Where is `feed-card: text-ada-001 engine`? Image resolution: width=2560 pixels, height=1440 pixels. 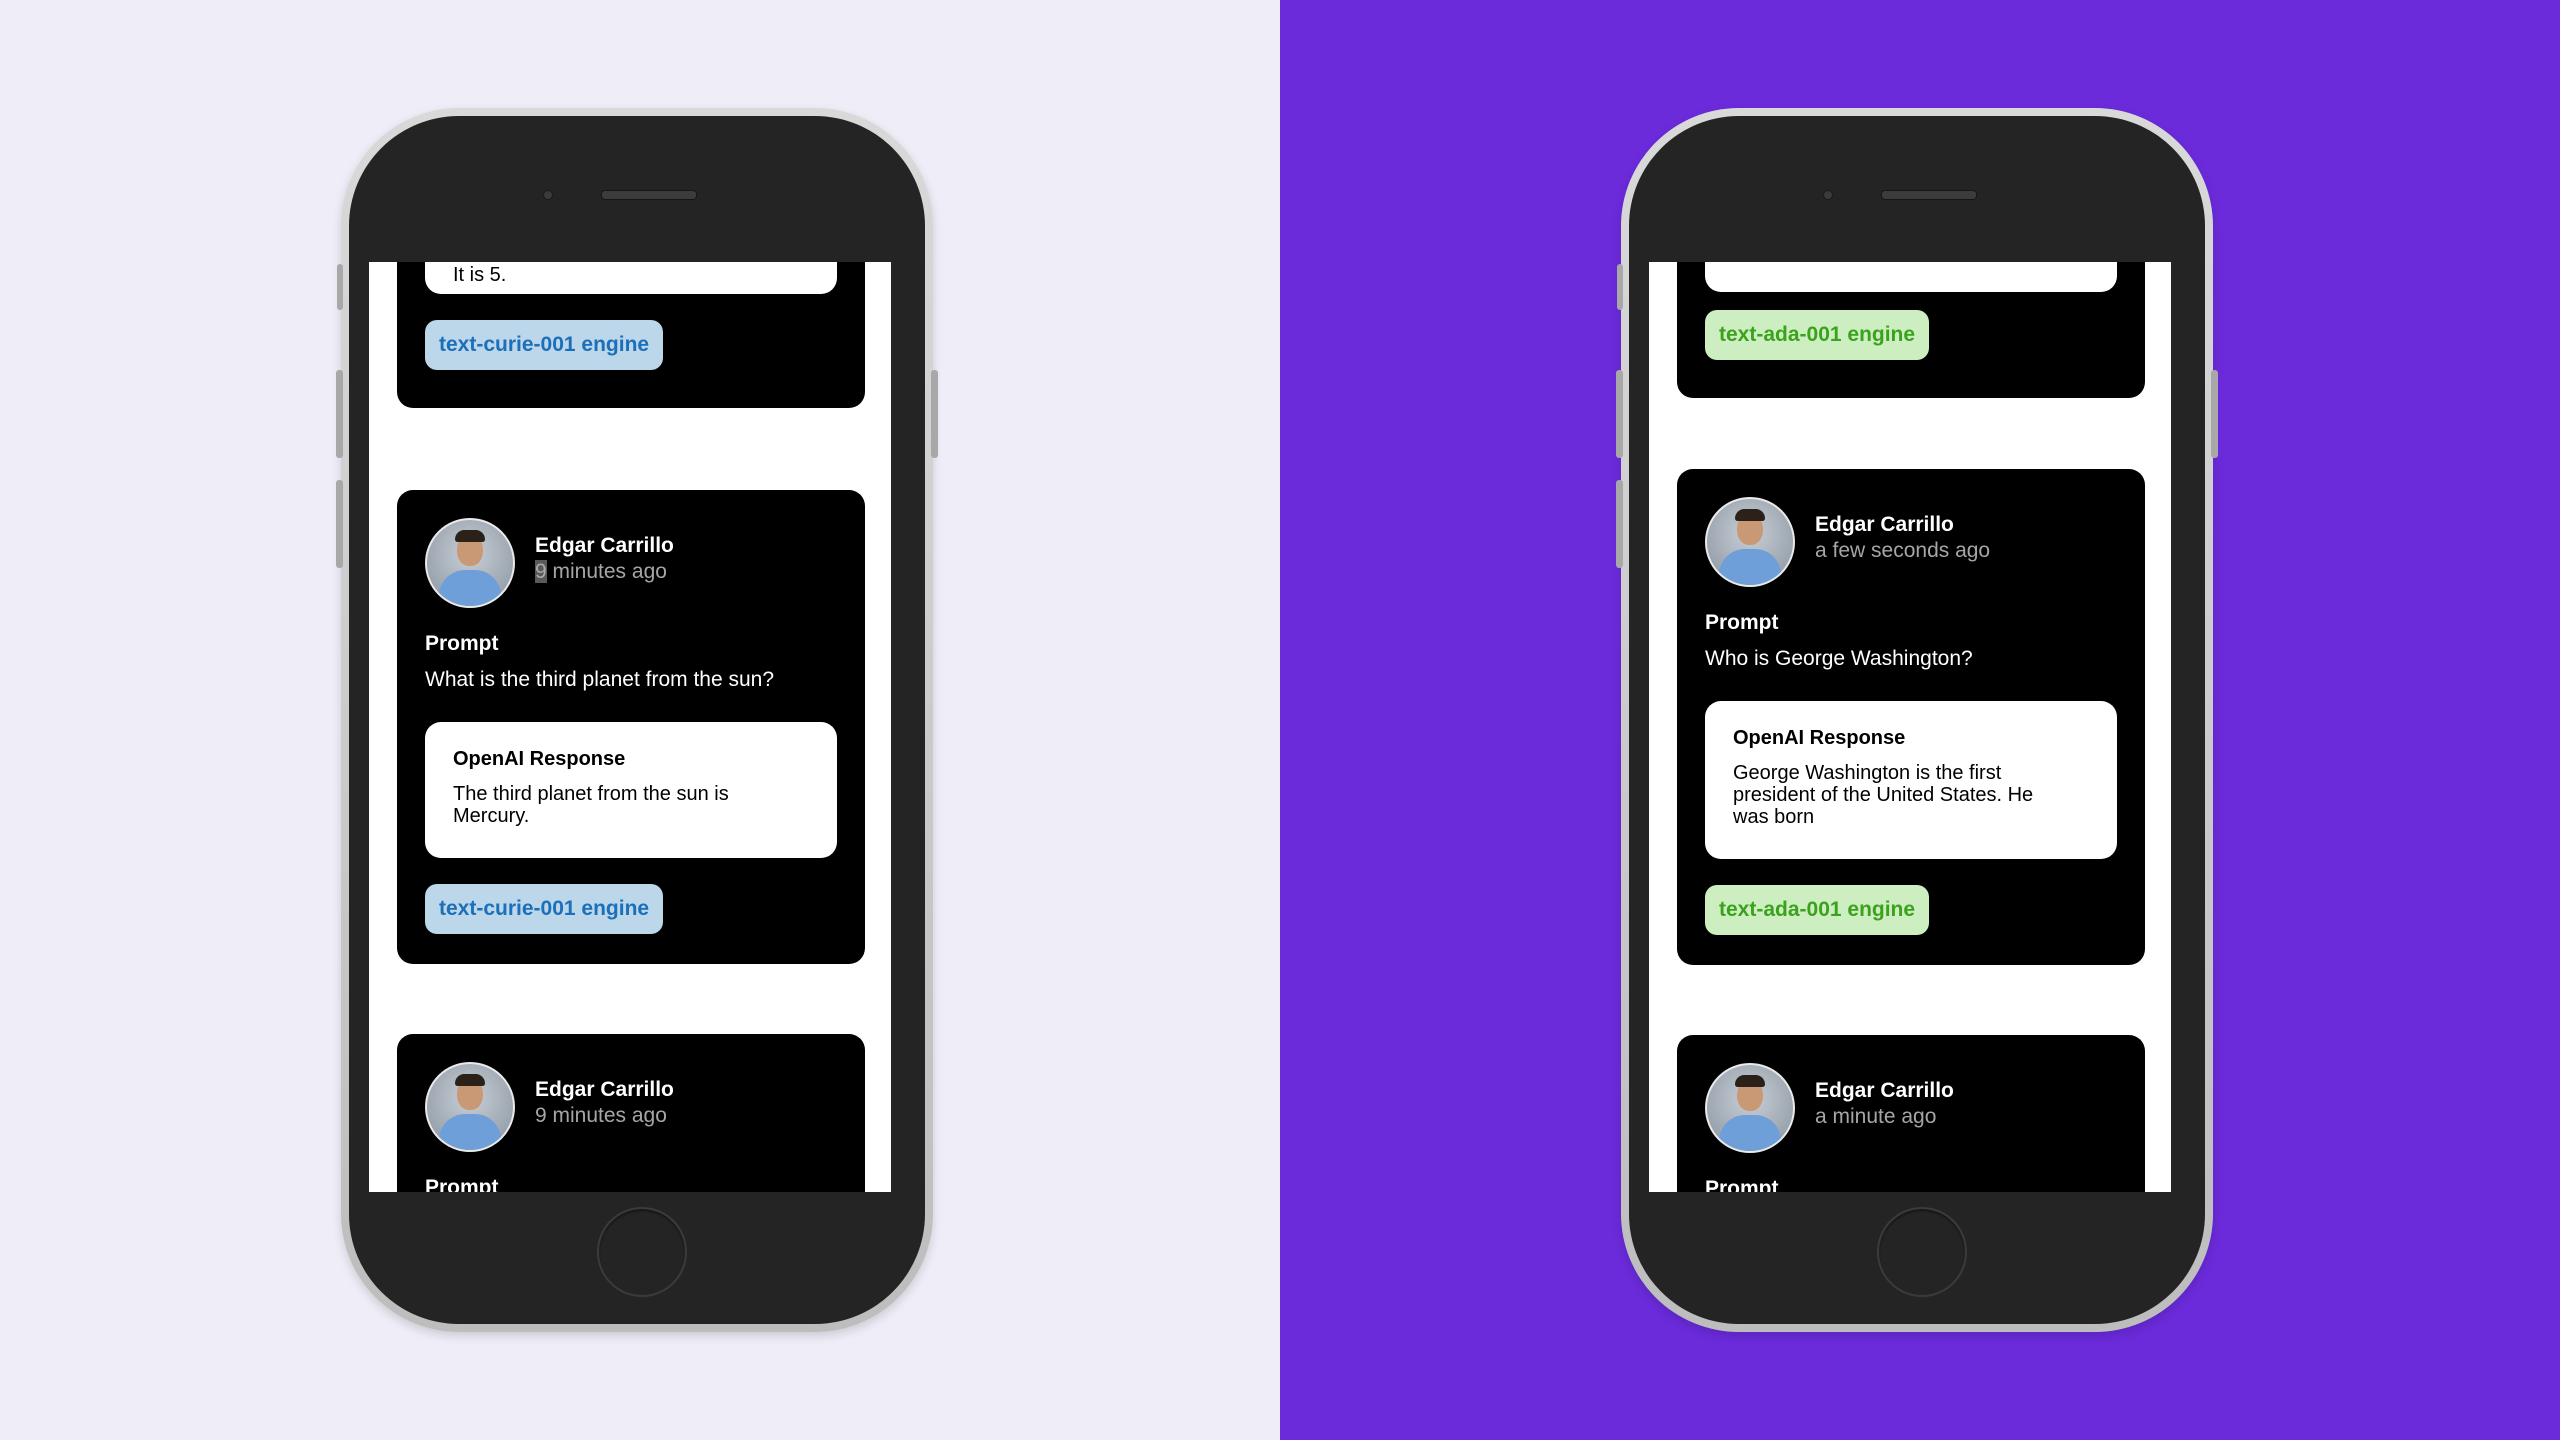
feed-card: text-ada-001 engine is located at coordinates (1911, 330).